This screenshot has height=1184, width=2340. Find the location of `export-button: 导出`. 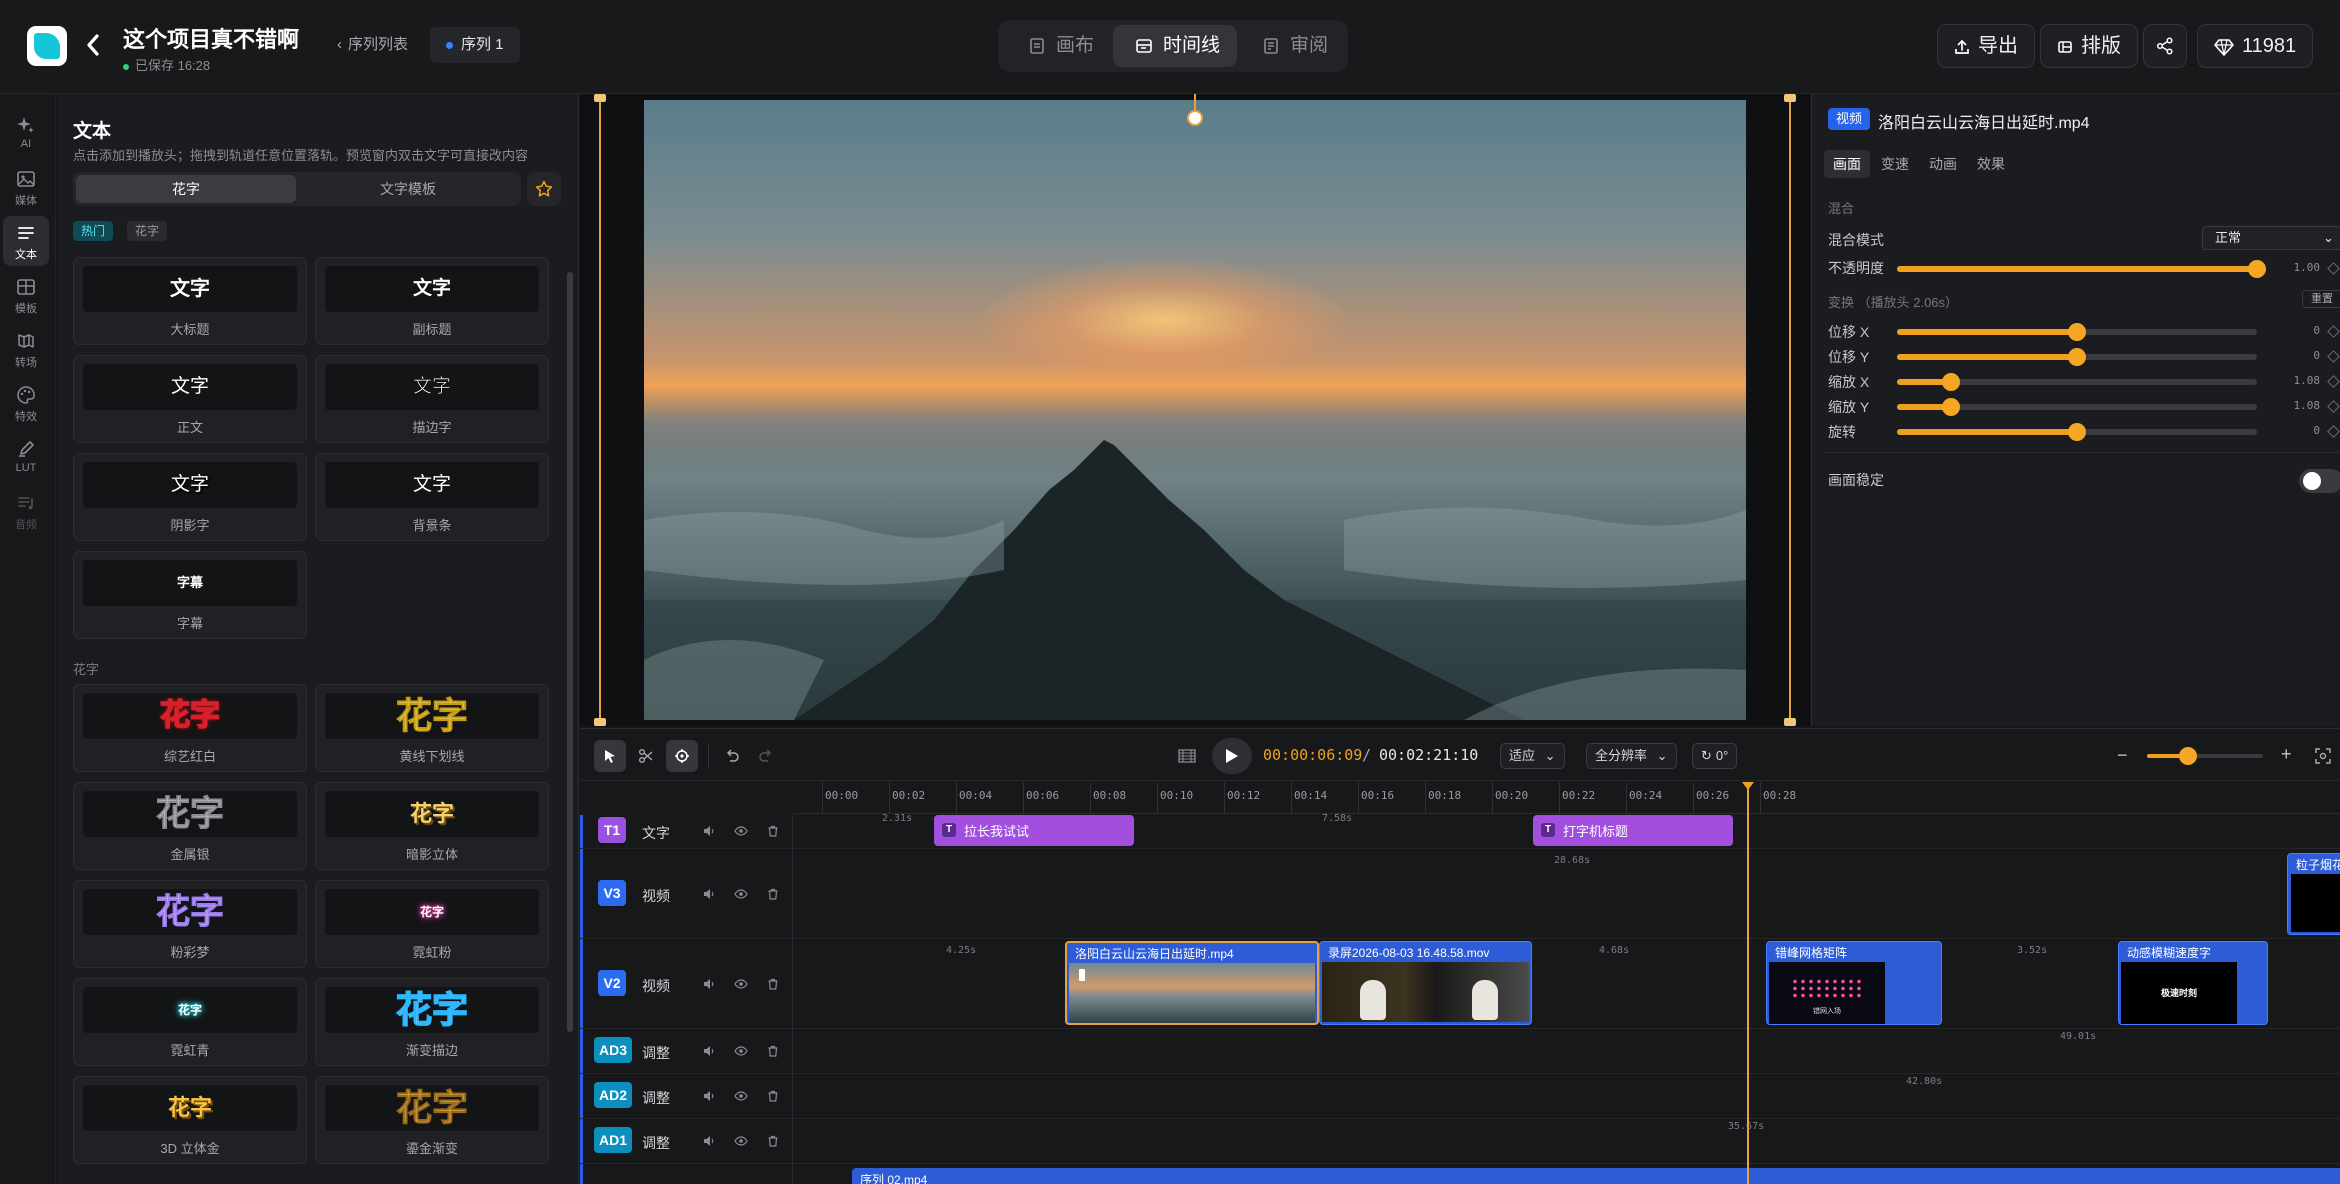

export-button: 导出 is located at coordinates (1986, 46).